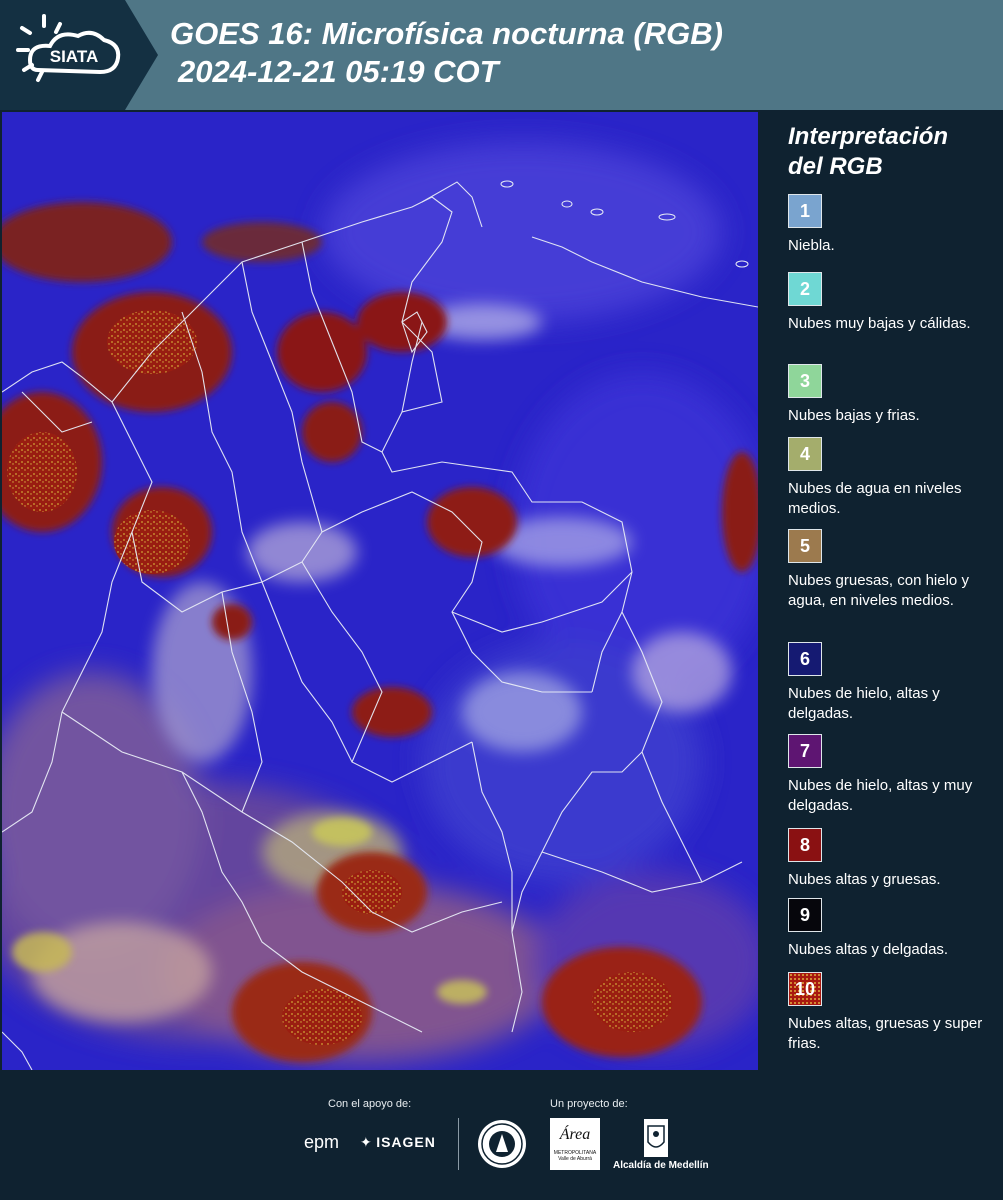  Describe the element at coordinates (805, 546) in the screenshot. I see `legend-swatch: 5` at that location.